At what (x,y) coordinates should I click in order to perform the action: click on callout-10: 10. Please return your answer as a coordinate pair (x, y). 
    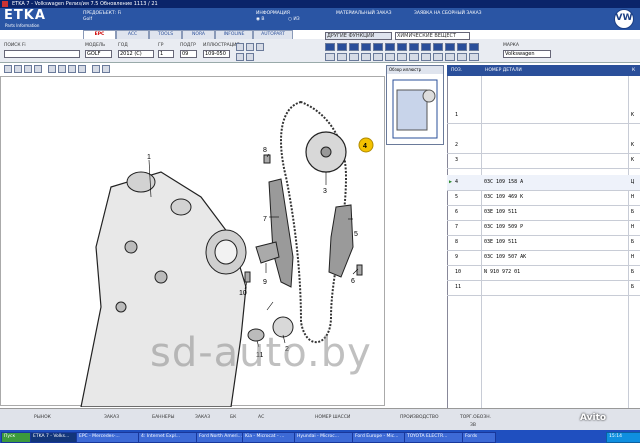
    Looking at the image, I should click on (243, 293).